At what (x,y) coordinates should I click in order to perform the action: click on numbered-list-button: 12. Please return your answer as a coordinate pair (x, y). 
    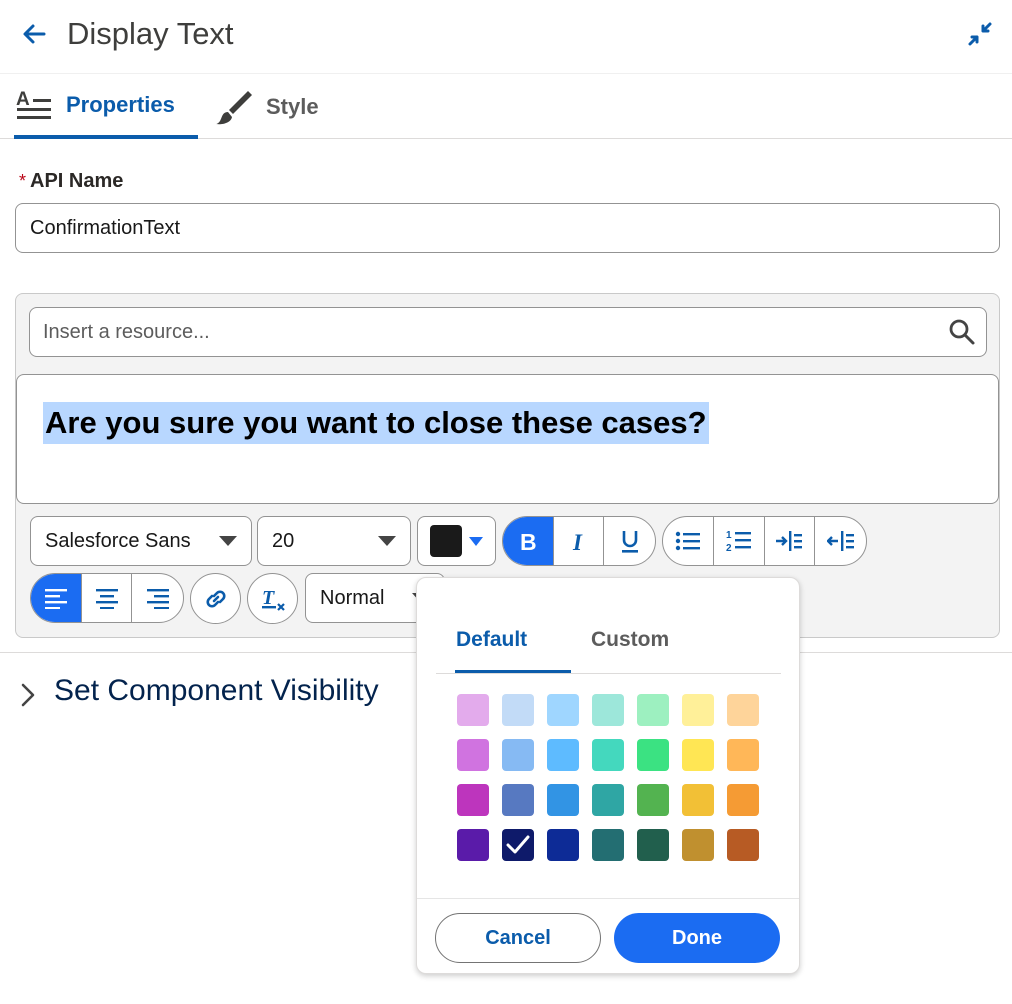
    Looking at the image, I should click on (739, 541).